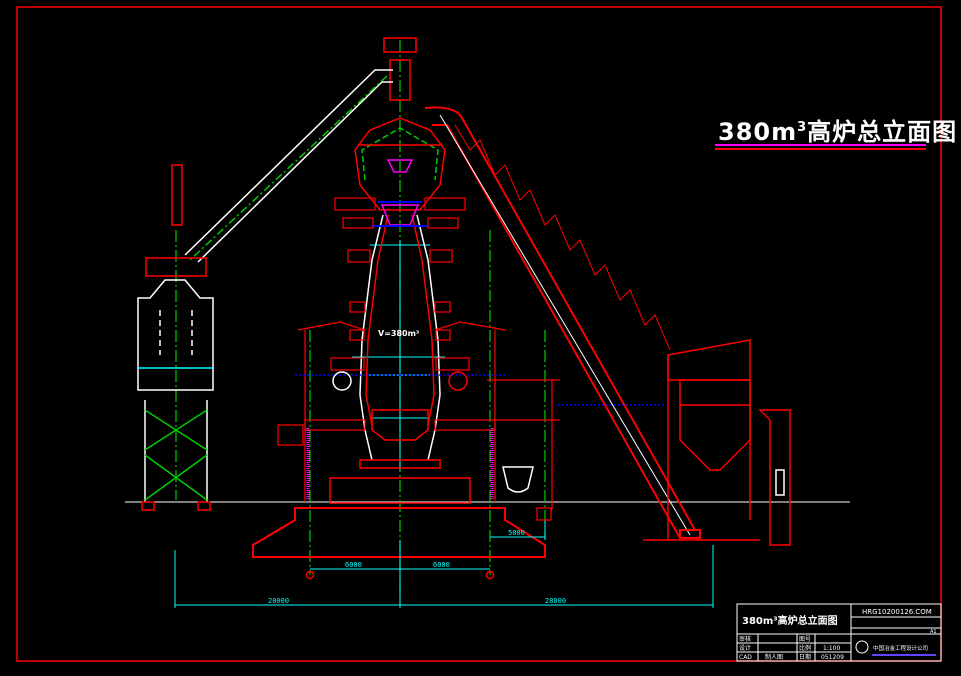 This screenshot has height=676, width=961. What do you see at coordinates (717, 442) in the screenshot?
I see `stockhouse` at bounding box center [717, 442].